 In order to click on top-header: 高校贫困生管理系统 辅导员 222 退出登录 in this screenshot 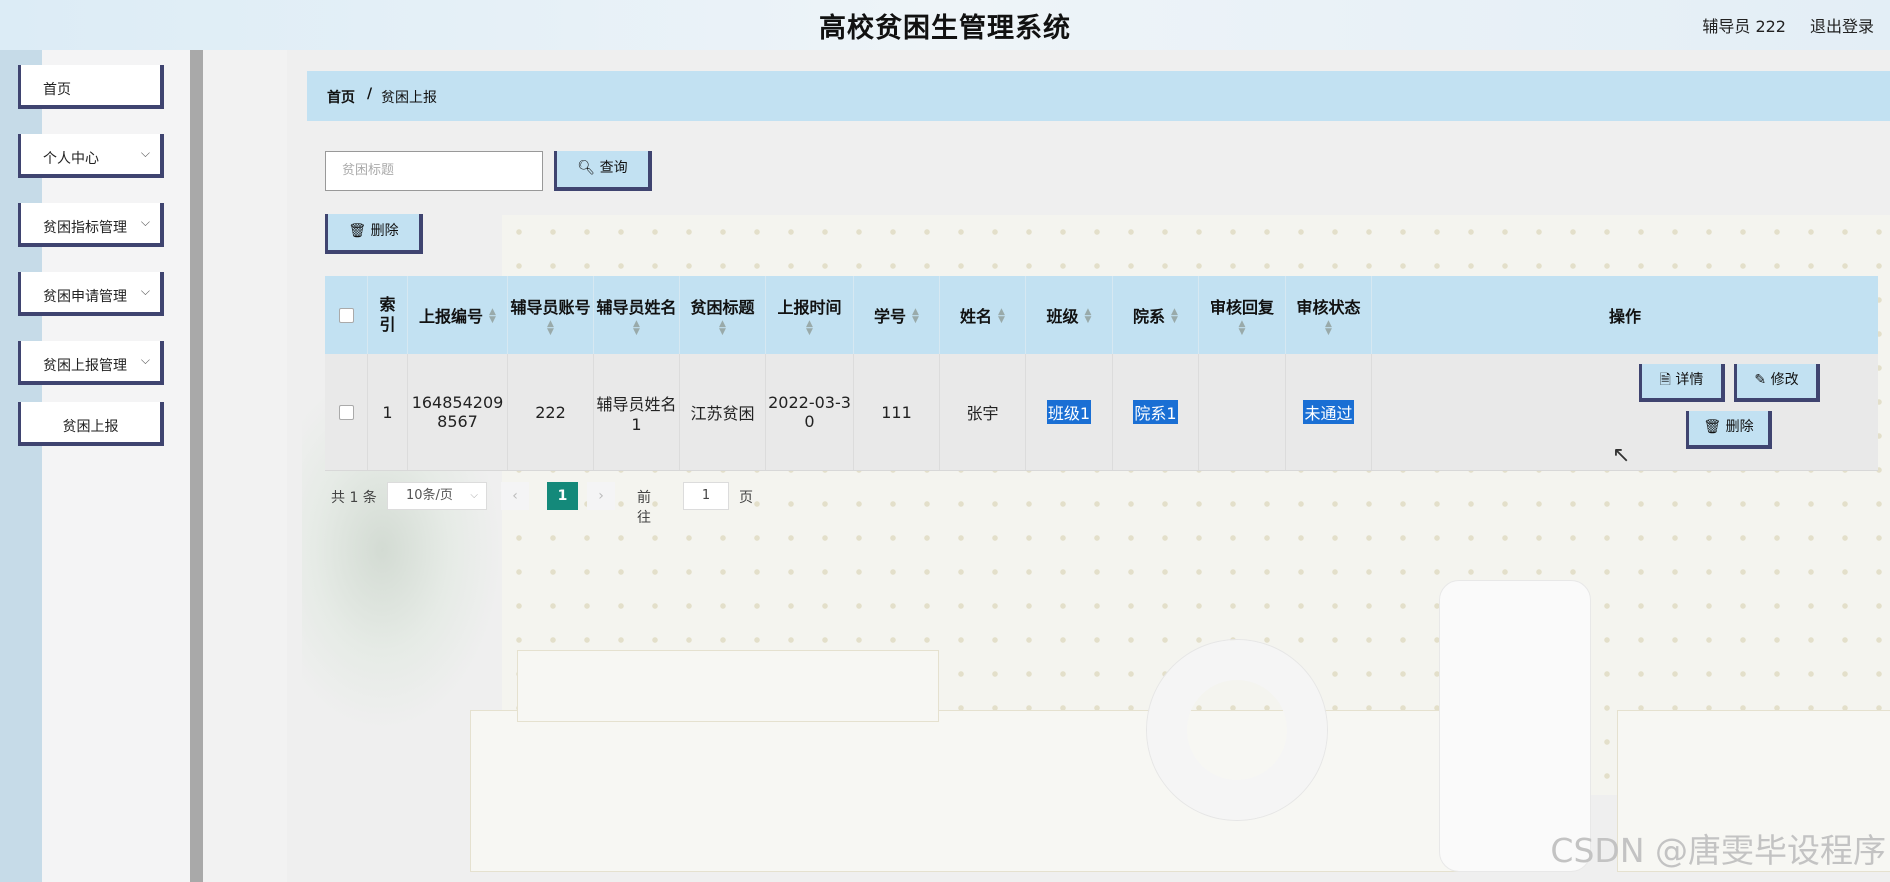, I will do `click(945, 25)`.